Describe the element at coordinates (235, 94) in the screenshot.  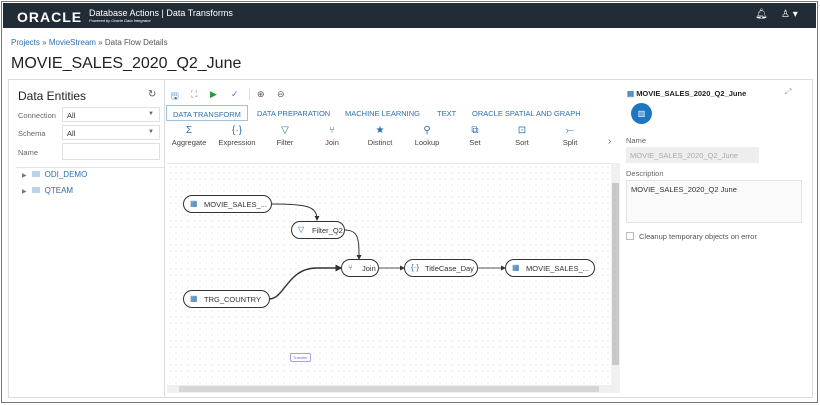
I see `validate-icon: ✓` at that location.